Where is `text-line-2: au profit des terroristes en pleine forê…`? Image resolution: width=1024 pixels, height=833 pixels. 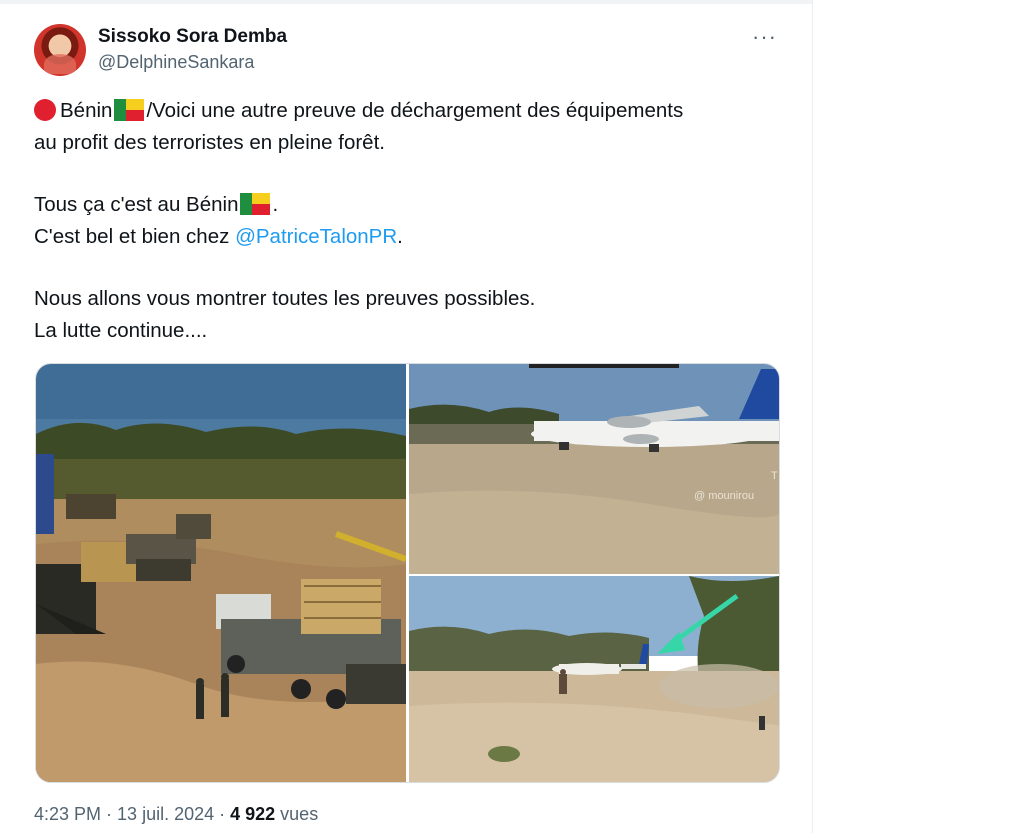
text-line-2: au profit des terroristes en pleine forê… is located at coordinates (209, 142).